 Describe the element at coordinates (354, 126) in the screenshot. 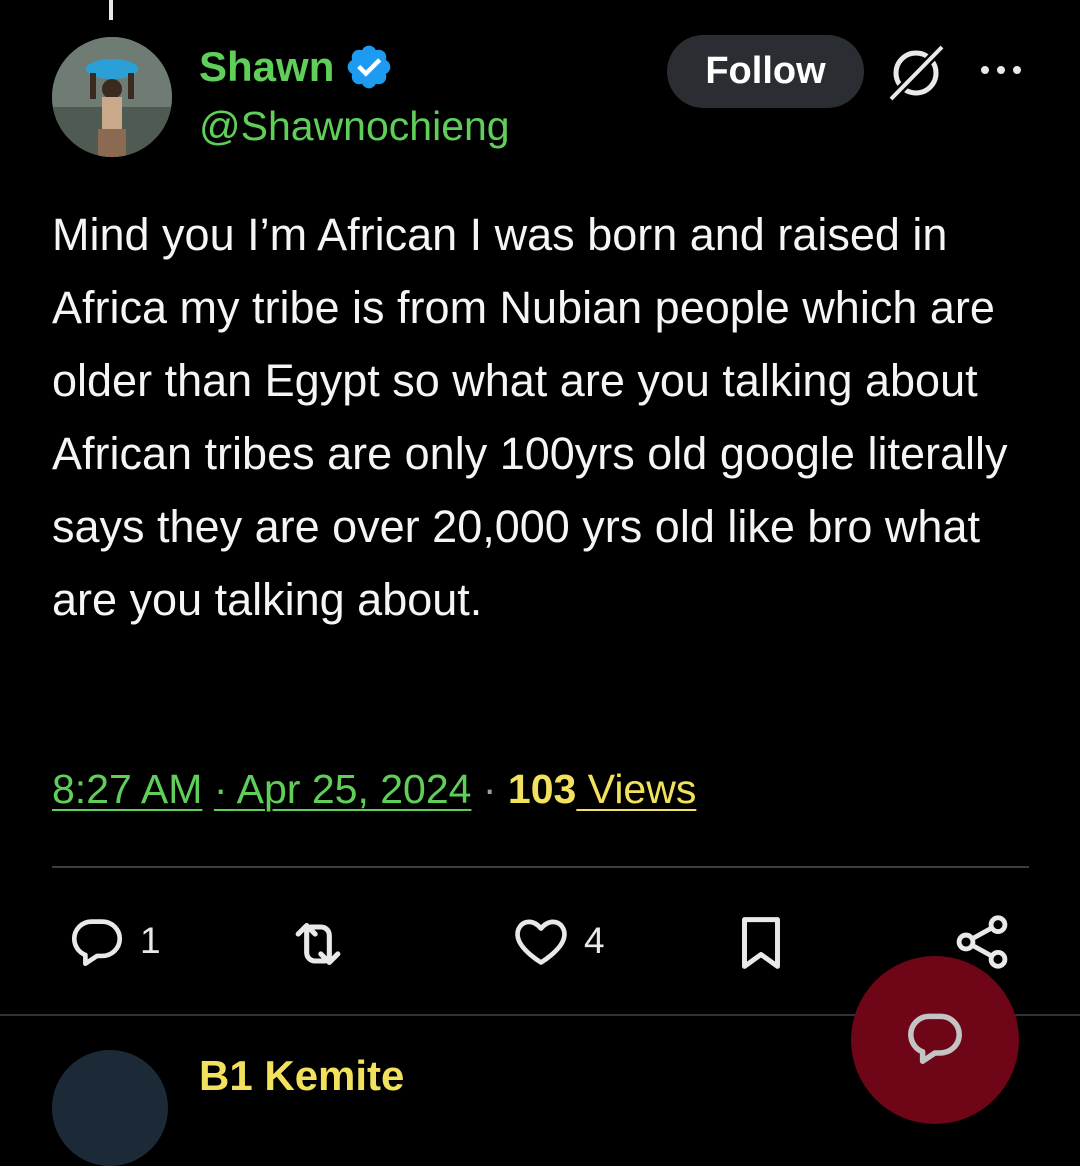

I see `author-handle: @Shawnochieng` at that location.